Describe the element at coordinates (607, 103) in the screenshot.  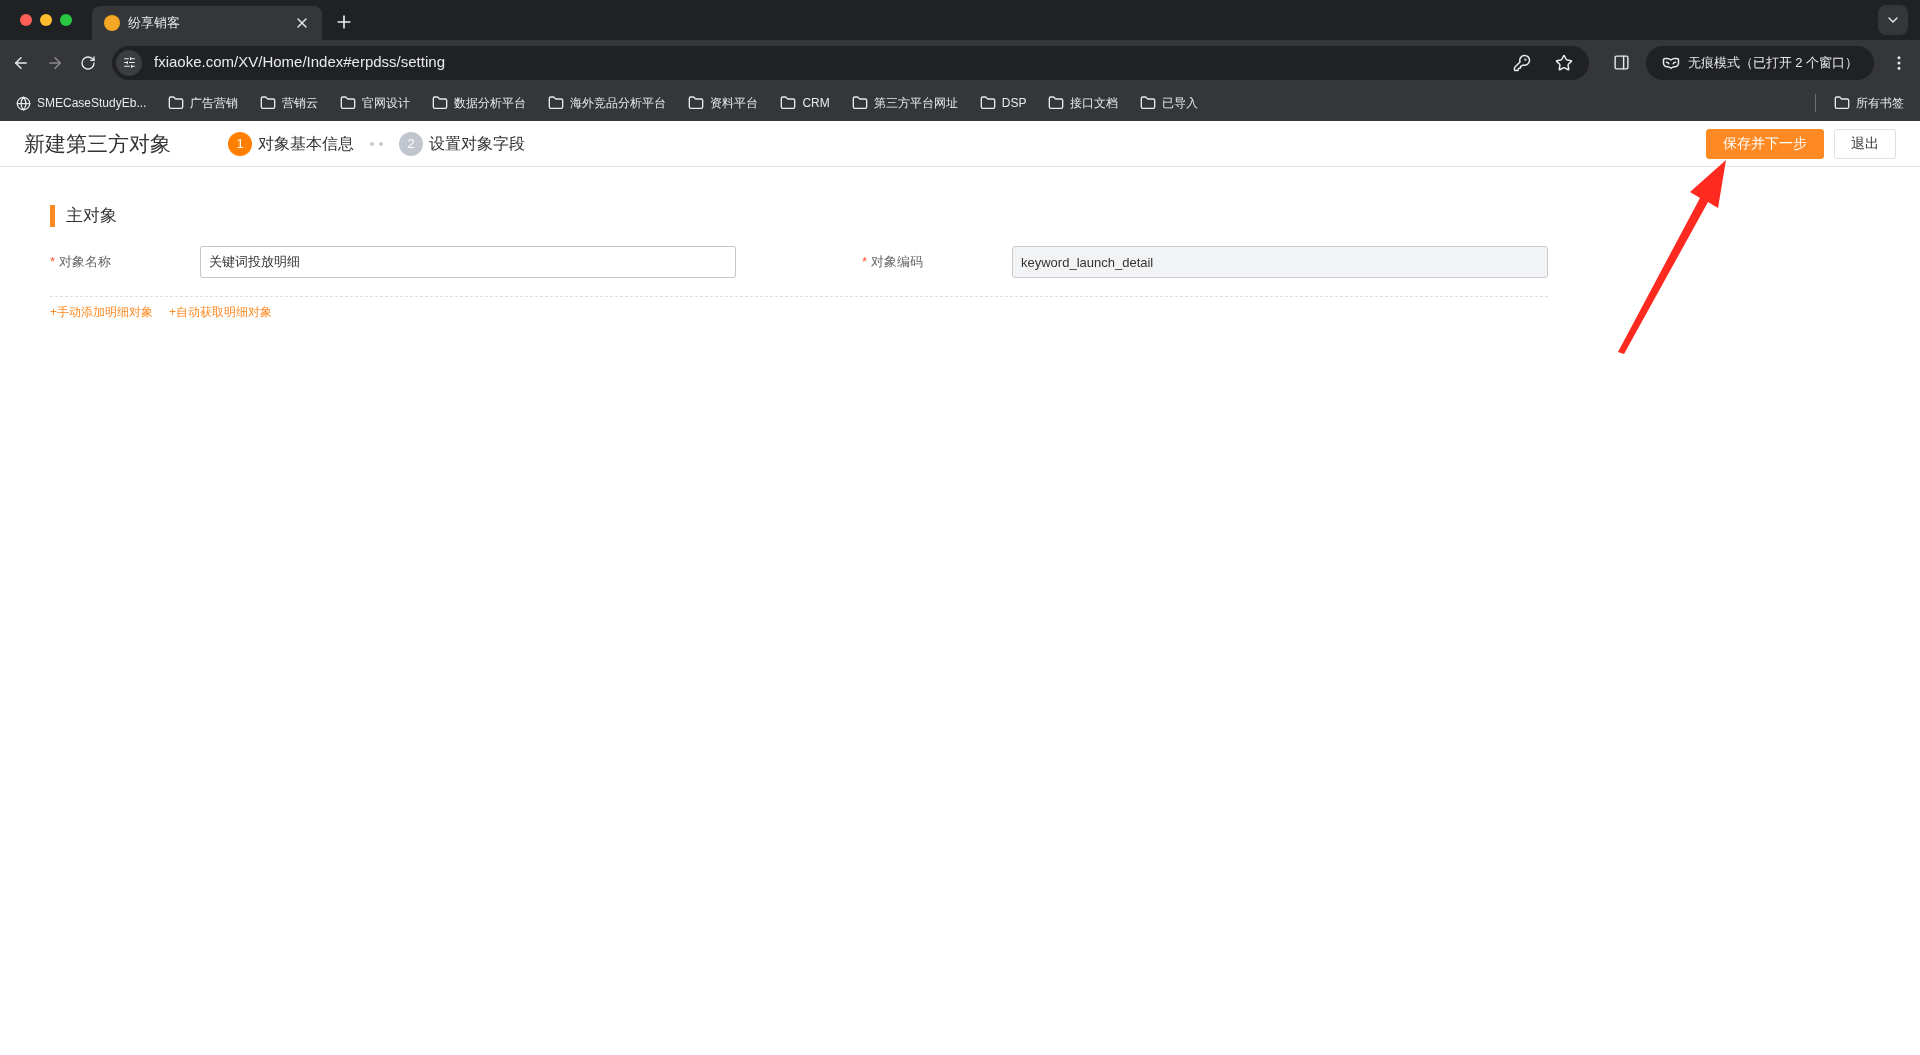
I see `bookmark-item: 海外竞品分析平台` at that location.